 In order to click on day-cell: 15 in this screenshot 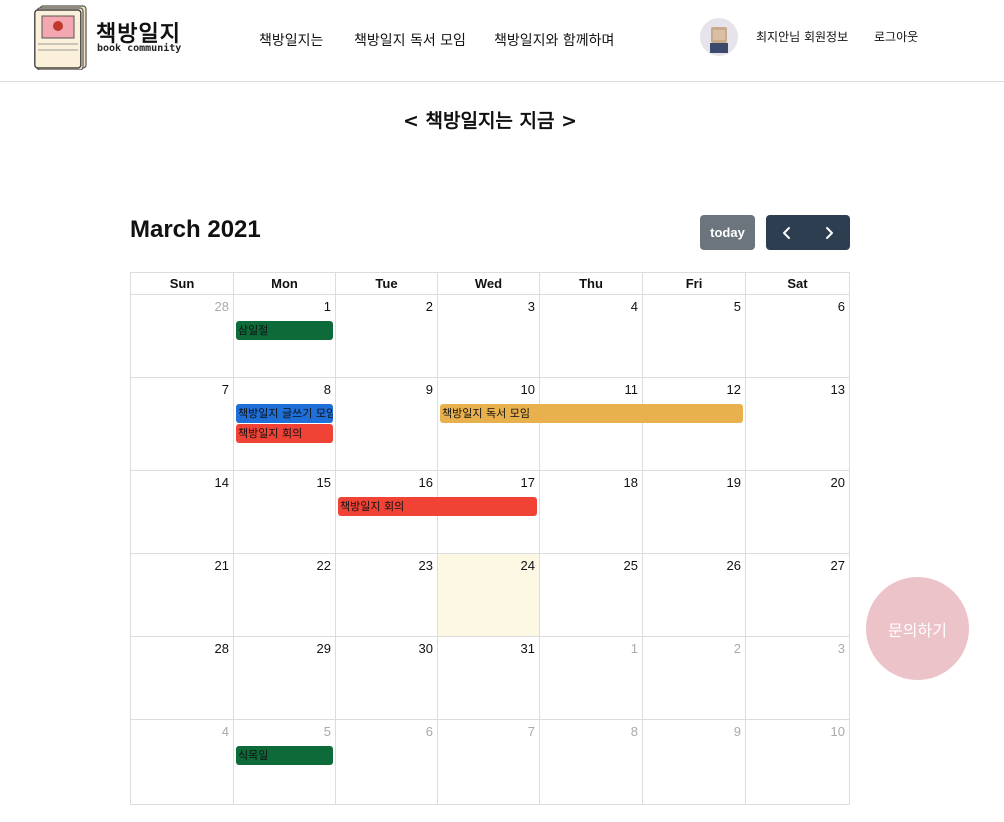, I will do `click(284, 512)`.